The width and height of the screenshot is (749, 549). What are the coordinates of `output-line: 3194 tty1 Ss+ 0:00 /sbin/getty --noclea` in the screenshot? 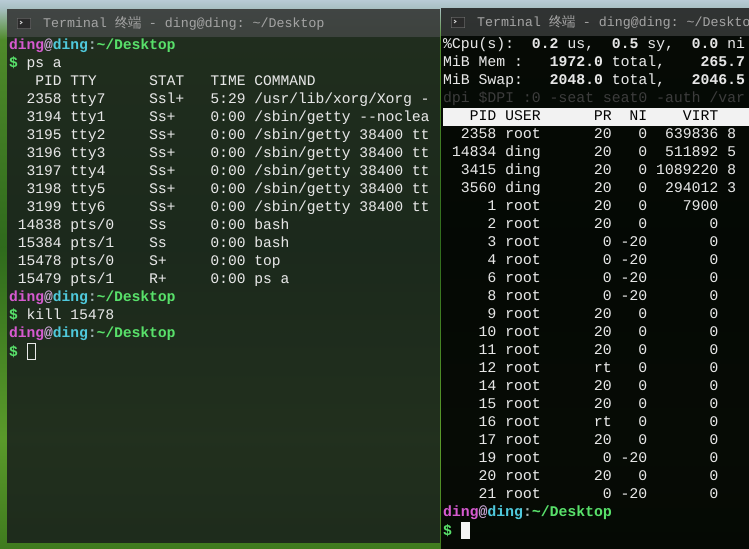 It's located at (228, 118).